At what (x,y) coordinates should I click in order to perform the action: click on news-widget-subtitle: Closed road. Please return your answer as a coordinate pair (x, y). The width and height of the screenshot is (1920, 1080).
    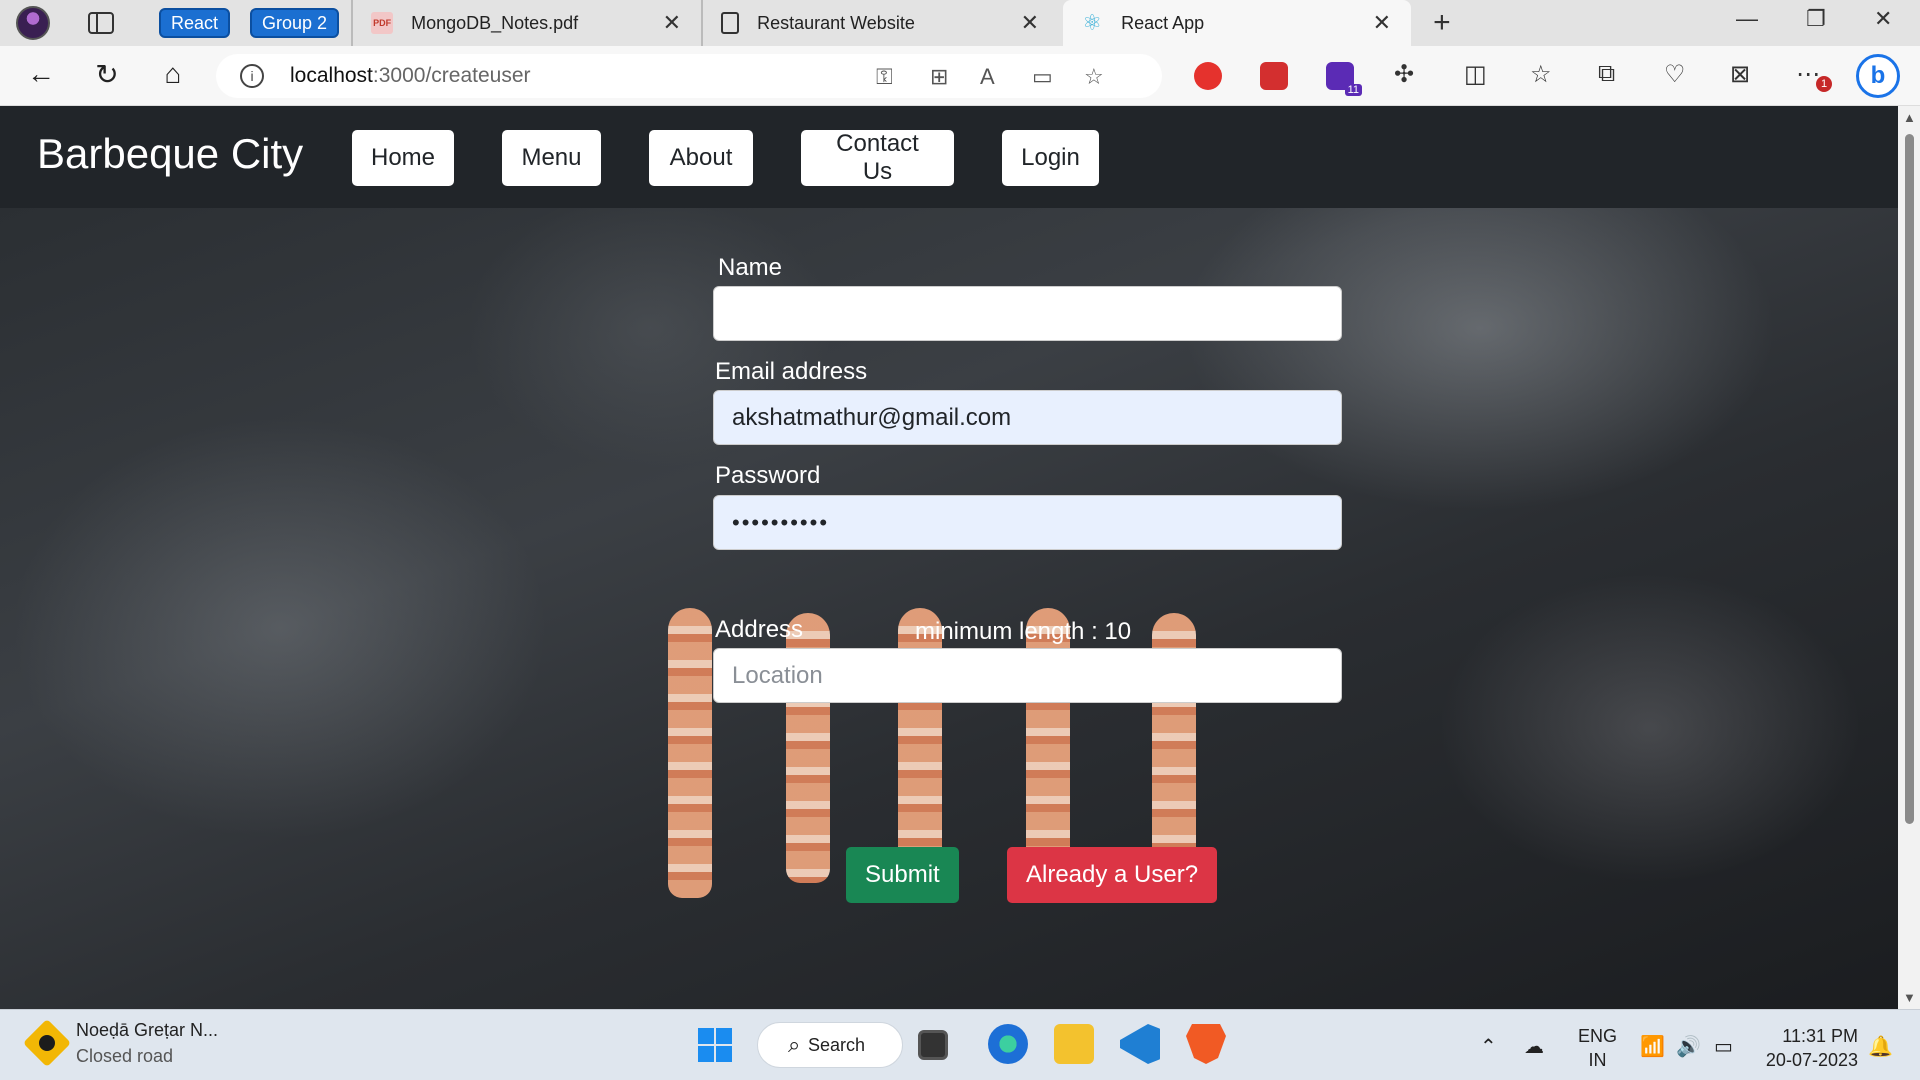
    Looking at the image, I should click on (125, 1056).